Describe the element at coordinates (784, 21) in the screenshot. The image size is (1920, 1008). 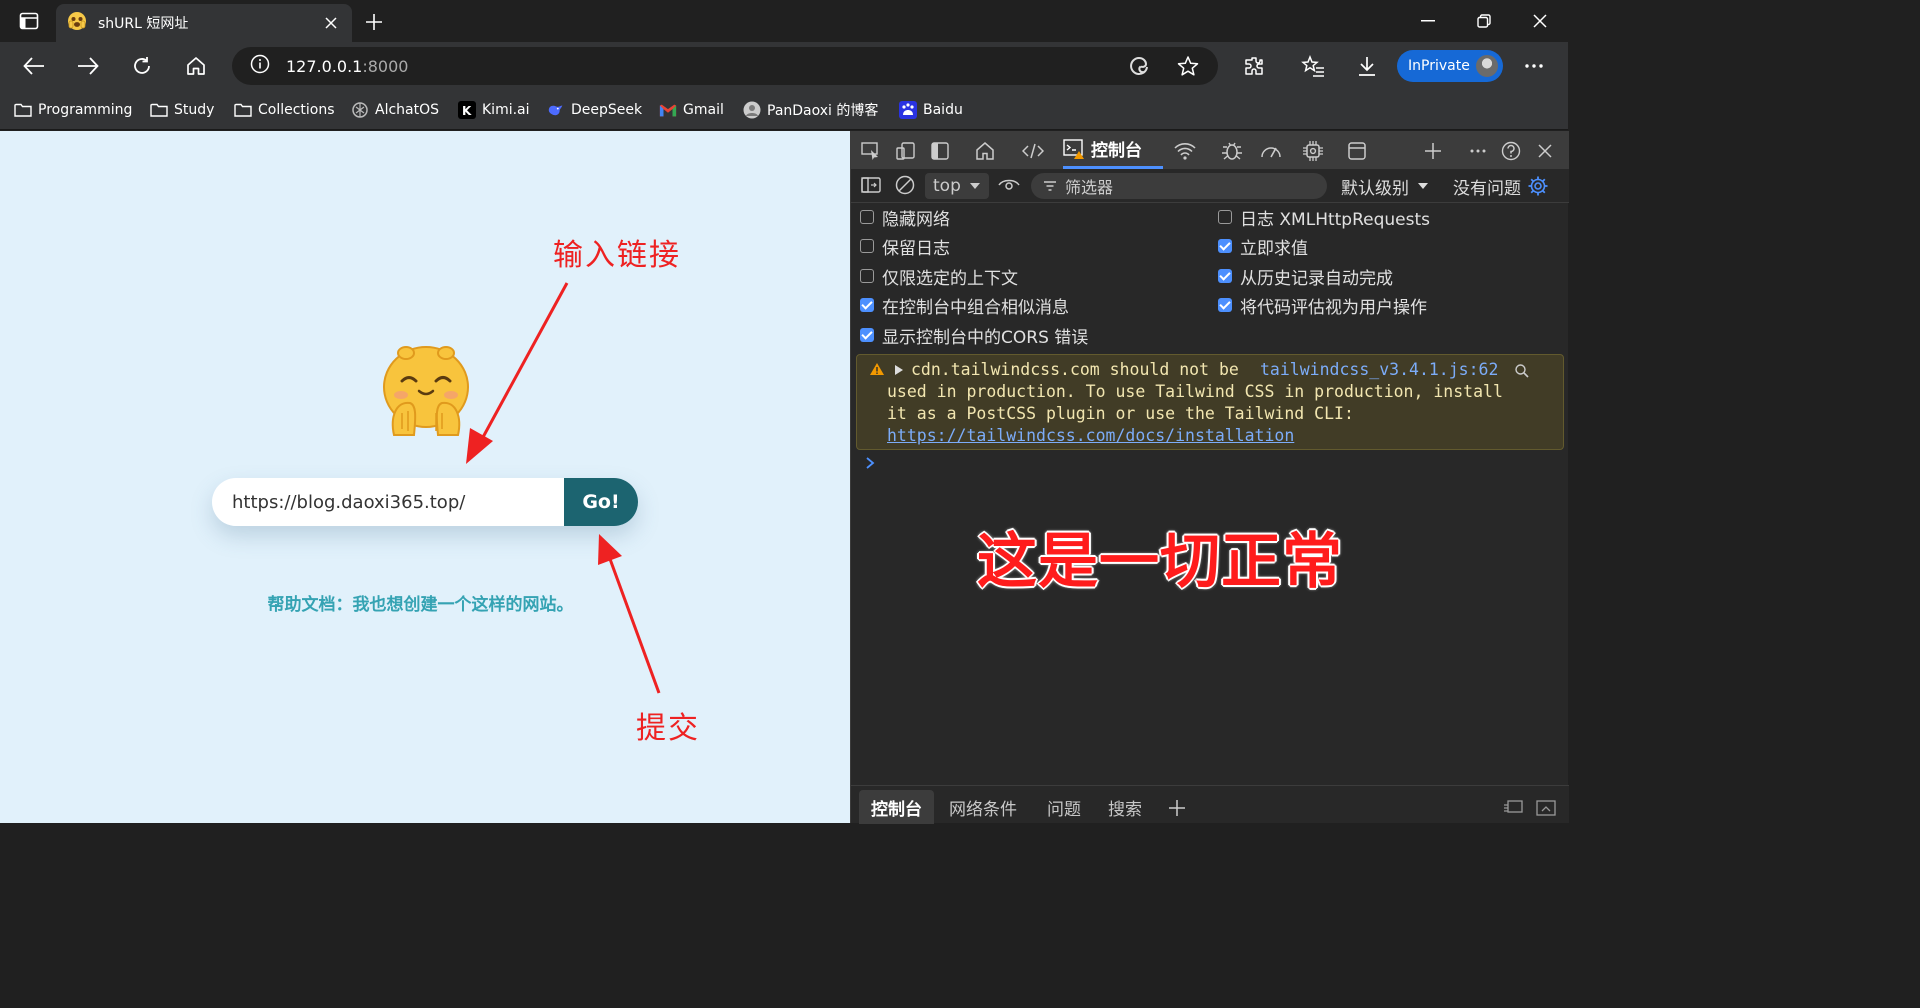
I see `tab-strip: shURL 短网址` at that location.